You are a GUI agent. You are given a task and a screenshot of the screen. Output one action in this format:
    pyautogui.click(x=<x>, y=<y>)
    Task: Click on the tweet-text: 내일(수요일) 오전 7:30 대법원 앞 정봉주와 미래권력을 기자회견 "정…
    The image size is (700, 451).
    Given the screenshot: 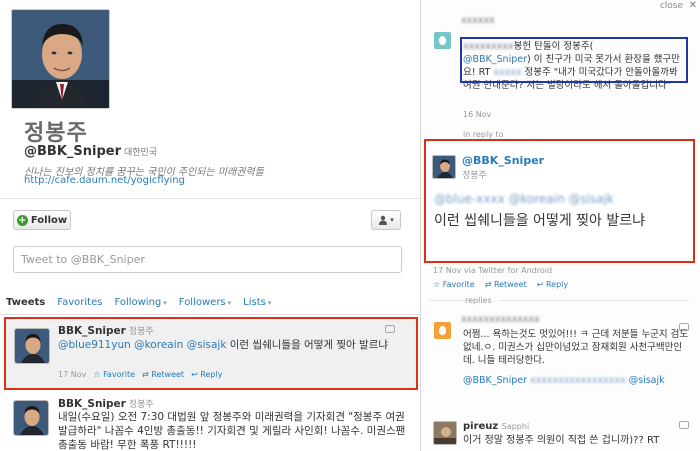 What is the action you would take?
    pyautogui.click(x=232, y=431)
    